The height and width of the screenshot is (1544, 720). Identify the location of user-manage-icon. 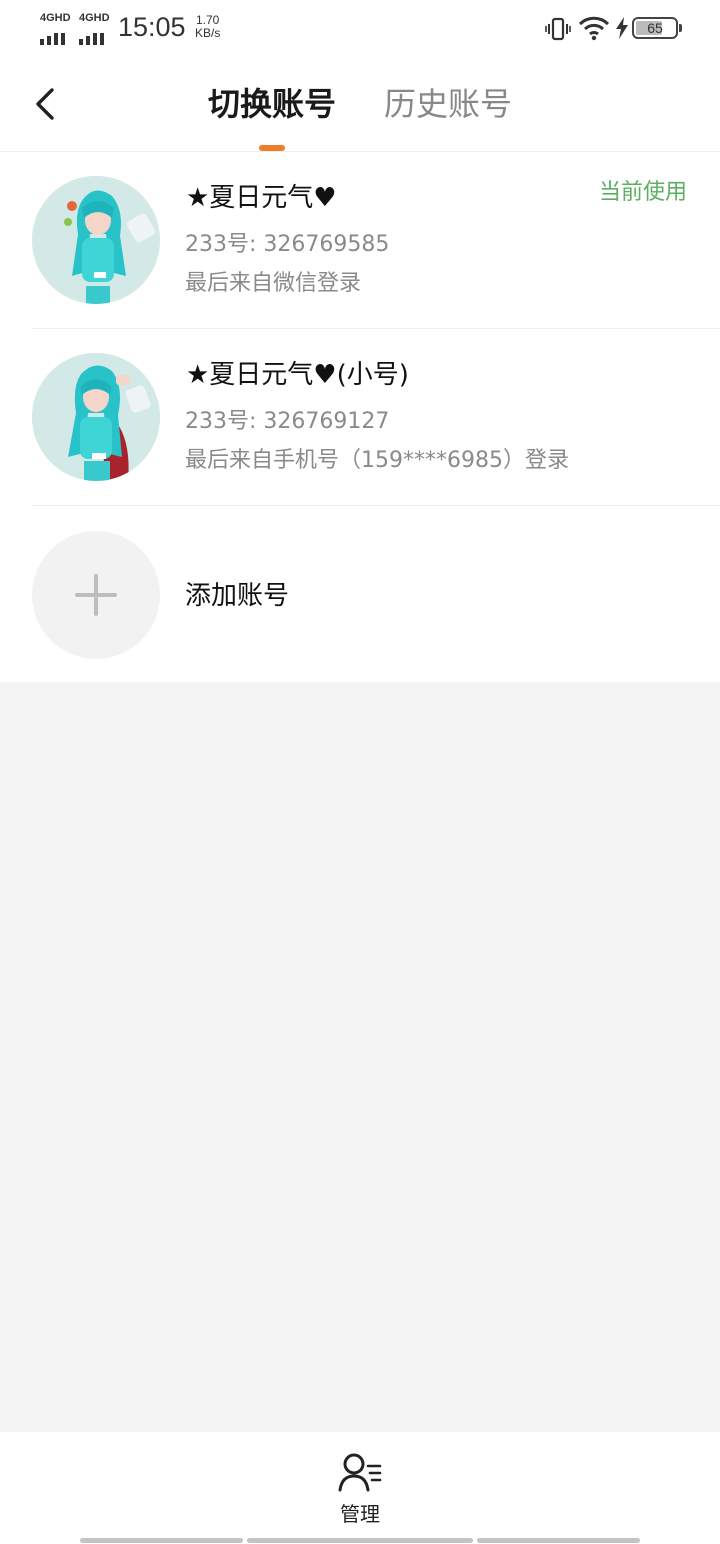
(360, 1472).